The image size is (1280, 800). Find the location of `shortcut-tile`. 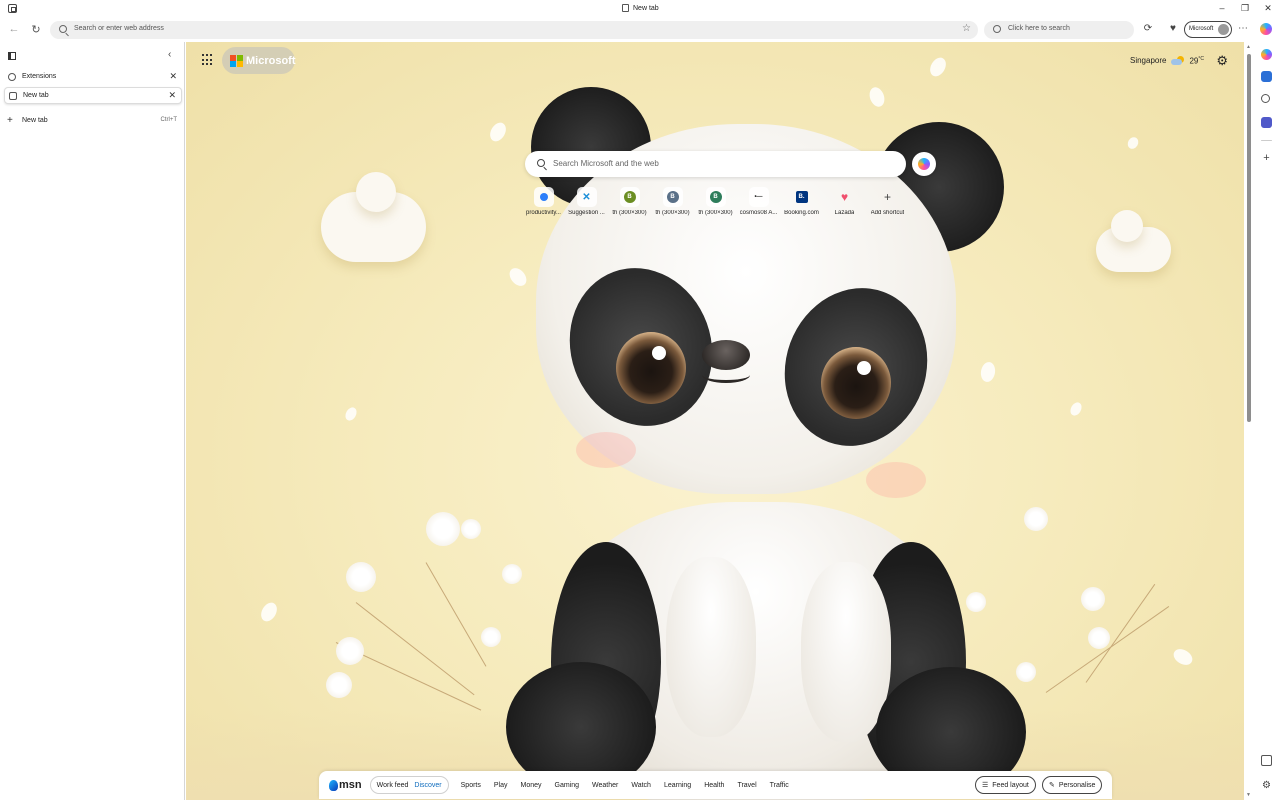

shortcut-tile is located at coordinates (543, 197).